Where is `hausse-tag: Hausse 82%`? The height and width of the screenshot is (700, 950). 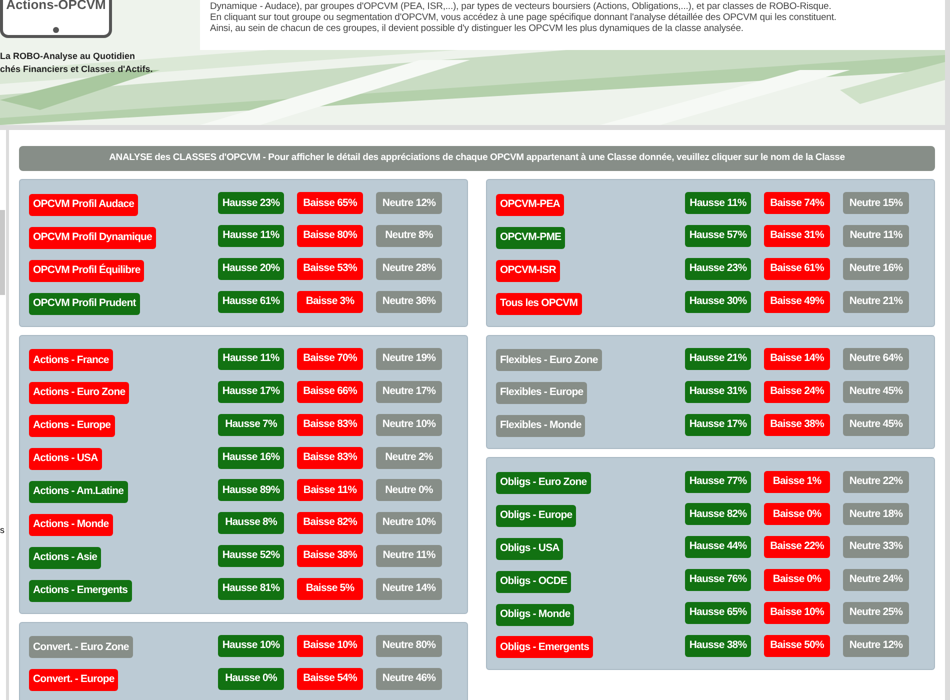 hausse-tag: Hausse 82% is located at coordinates (718, 514).